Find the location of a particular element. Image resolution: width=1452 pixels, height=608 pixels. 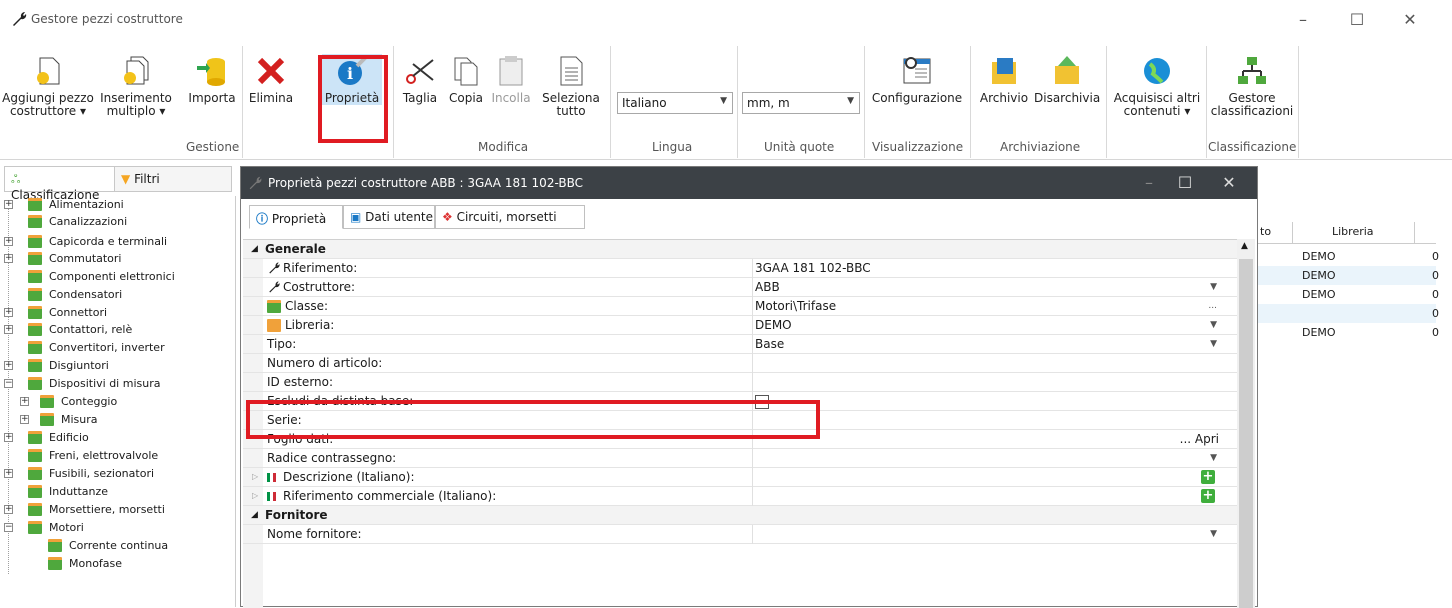

category-generale: ◢ Generale is located at coordinates (740, 249).